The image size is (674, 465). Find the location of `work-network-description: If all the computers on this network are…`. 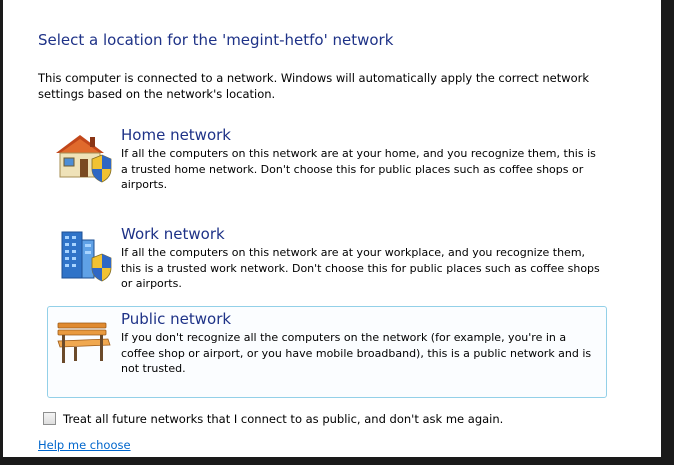

work-network-description: If all the computers on this network are… is located at coordinates (360, 268).